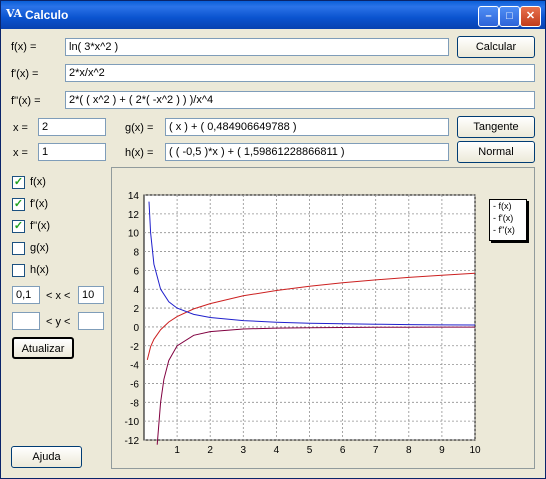 The height and width of the screenshot is (479, 546). Describe the element at coordinates (307, 152) in the screenshot. I see `h-input: ( ( -0,5 )*x ) + ( 1,59861228866811 )` at that location.